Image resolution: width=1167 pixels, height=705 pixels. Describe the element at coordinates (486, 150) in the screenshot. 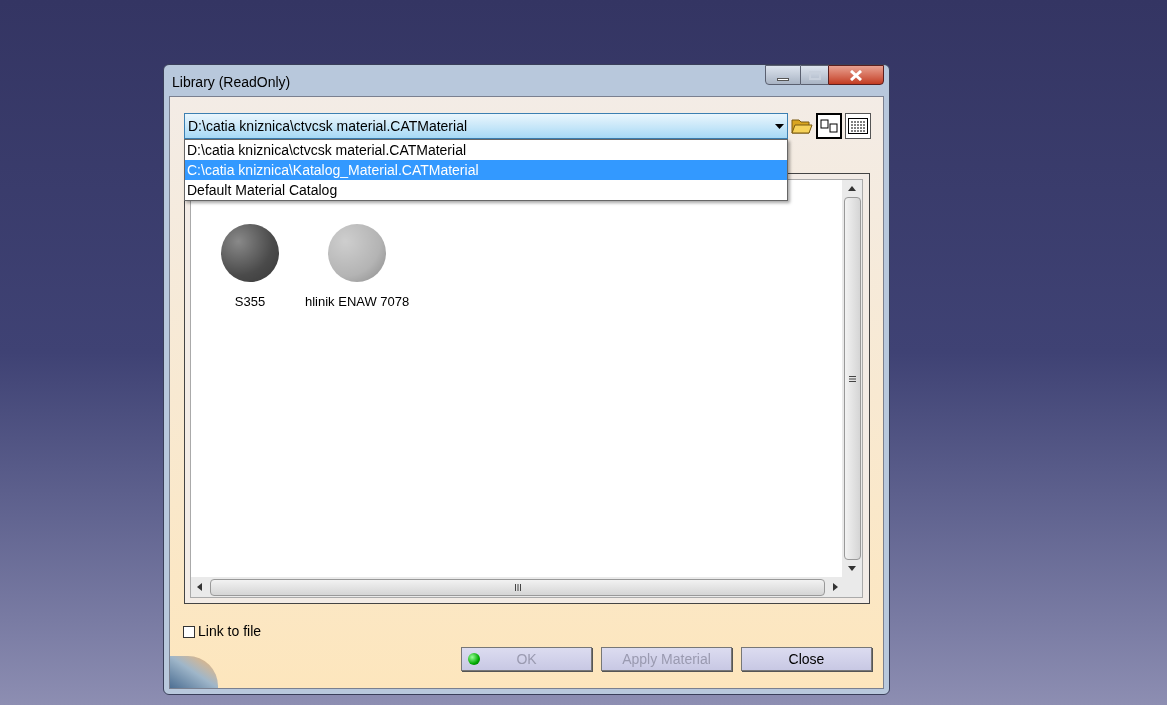

I see `dropdown-option: D:\catia kniznica\ctvcsk material.CATMaterial` at that location.